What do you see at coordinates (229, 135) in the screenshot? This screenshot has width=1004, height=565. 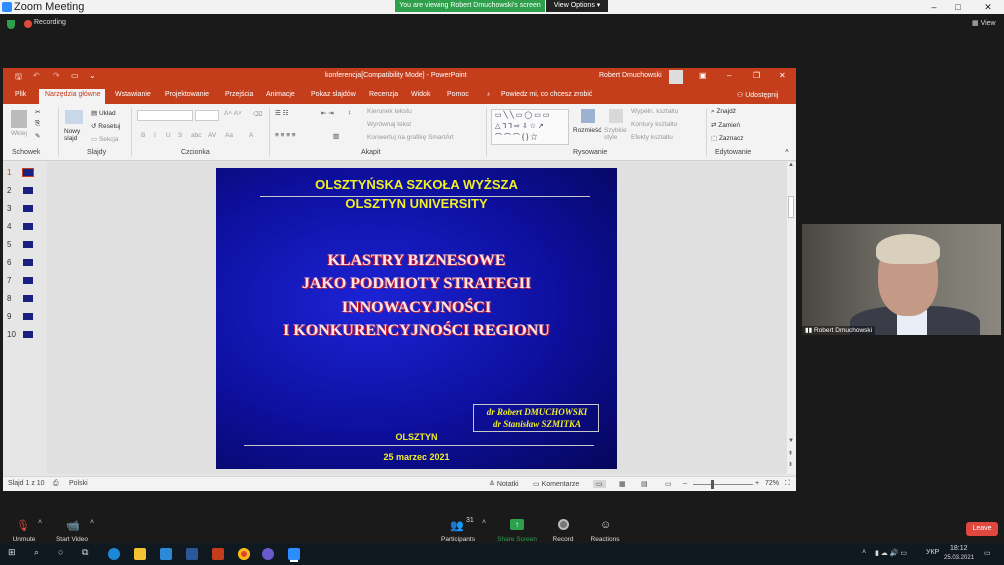 I see `change-case-icon: Aa` at bounding box center [229, 135].